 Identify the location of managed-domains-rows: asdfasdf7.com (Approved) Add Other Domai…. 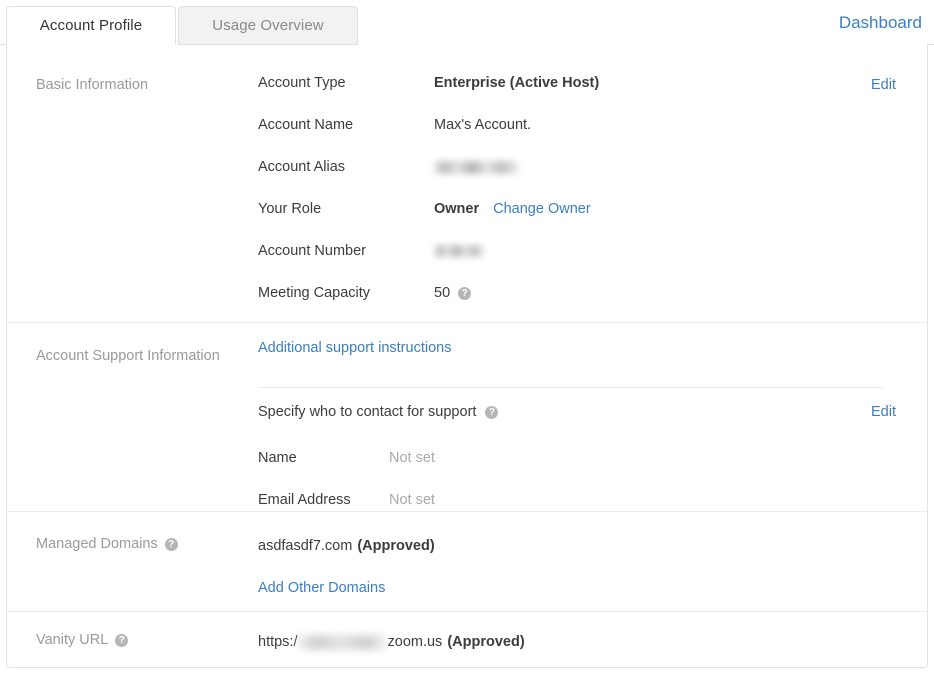
(582, 567).